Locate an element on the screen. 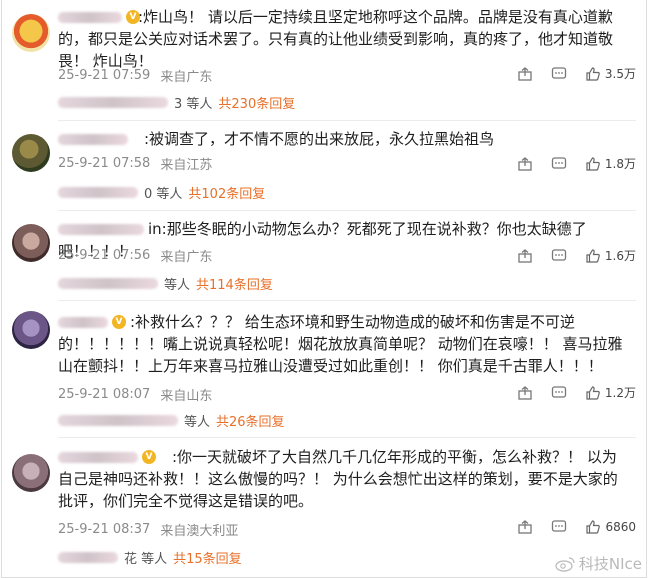 The width and height of the screenshot is (650, 578). like-count: 1.2万 is located at coordinates (620, 393).